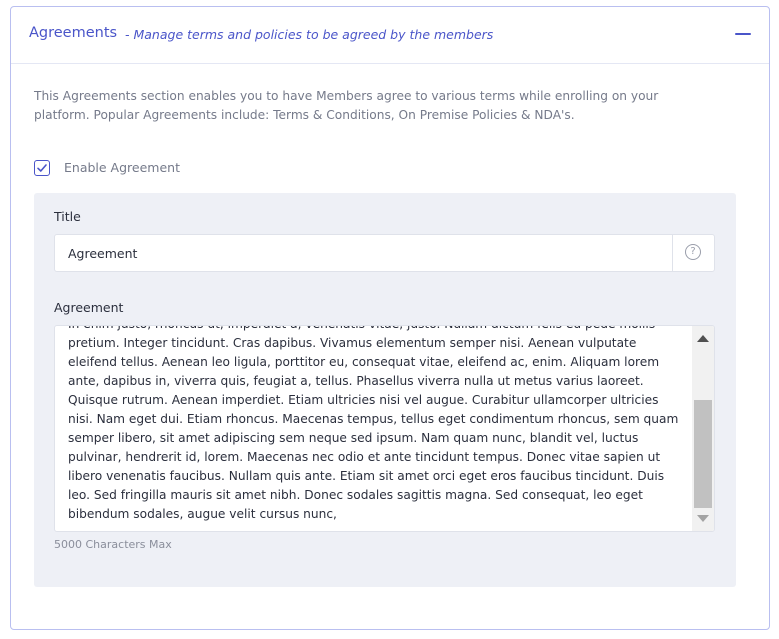 The height and width of the screenshot is (639, 779). What do you see at coordinates (67, 216) in the screenshot?
I see `title-label: Title` at bounding box center [67, 216].